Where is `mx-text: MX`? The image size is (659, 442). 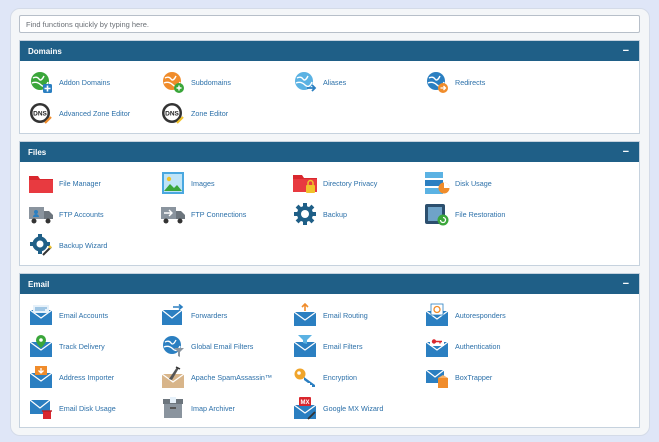
mx-text: MX is located at coordinates (305, 403).